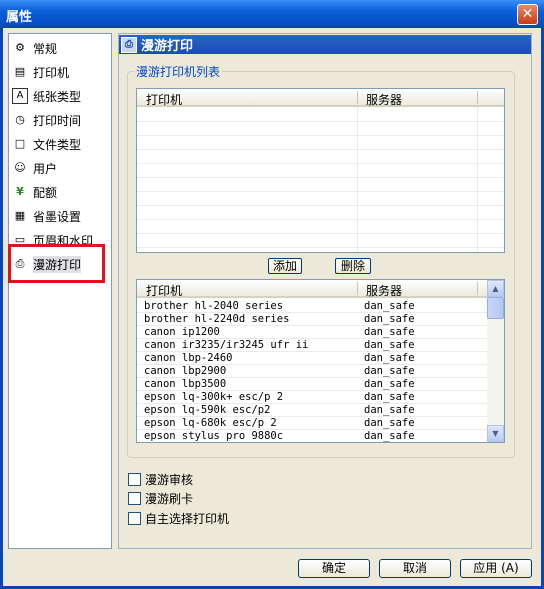 The image size is (544, 589). Describe the element at coordinates (495, 308) in the screenshot. I see `scroll-thumb` at that location.